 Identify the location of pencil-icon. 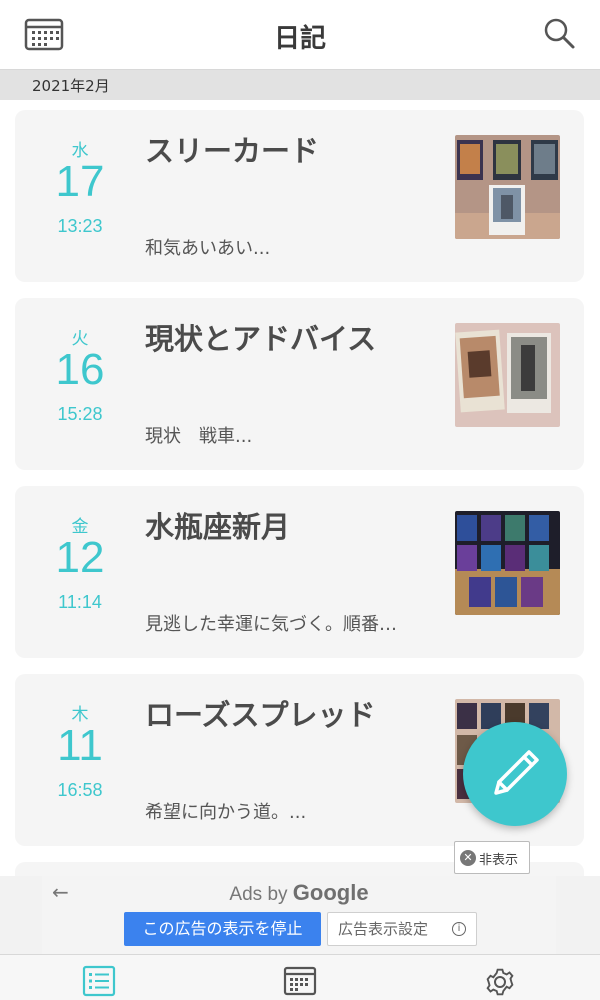
(516, 772).